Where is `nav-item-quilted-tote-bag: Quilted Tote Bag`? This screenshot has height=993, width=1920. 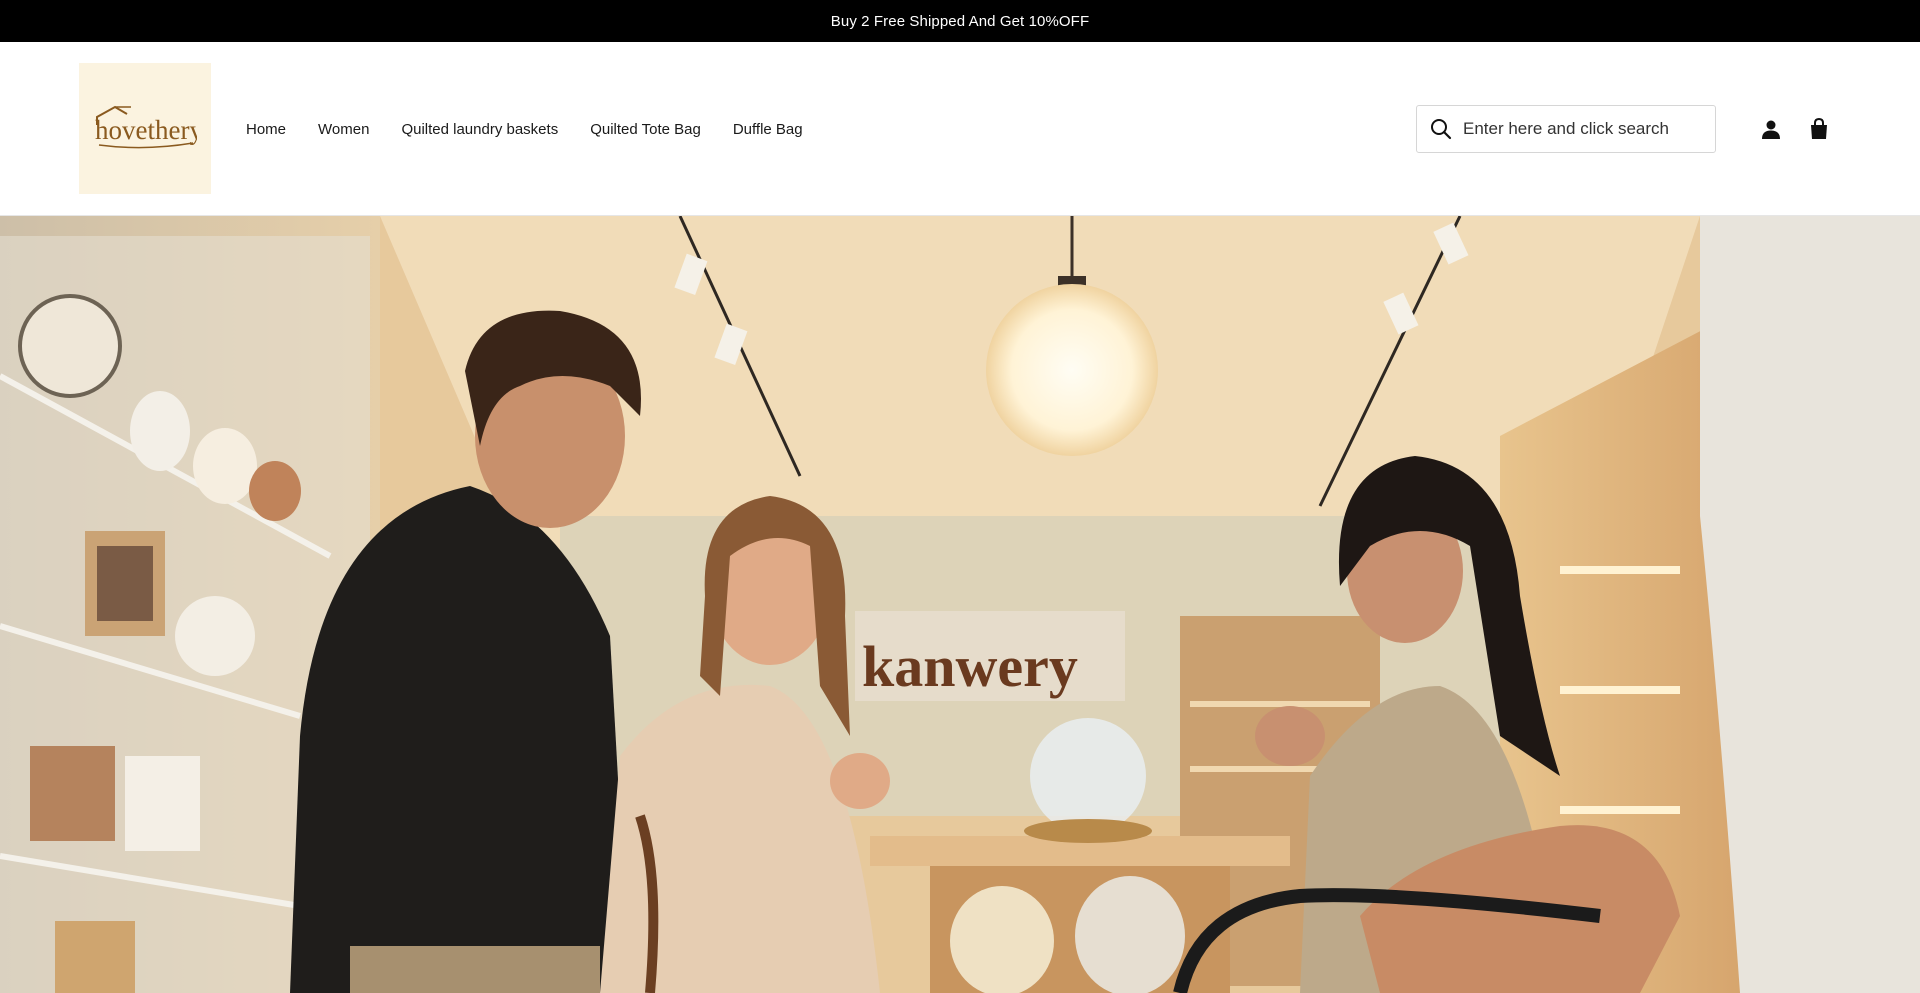
nav-item-quilted-tote-bag: Quilted Tote Bag is located at coordinates (645, 129).